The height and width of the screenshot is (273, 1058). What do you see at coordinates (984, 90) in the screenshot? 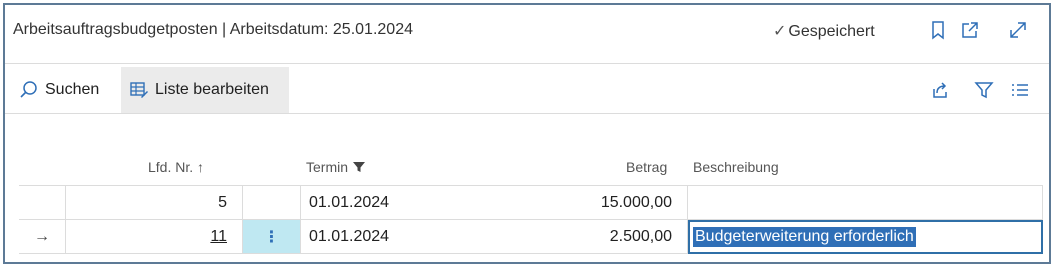
I see `filter-icon` at bounding box center [984, 90].